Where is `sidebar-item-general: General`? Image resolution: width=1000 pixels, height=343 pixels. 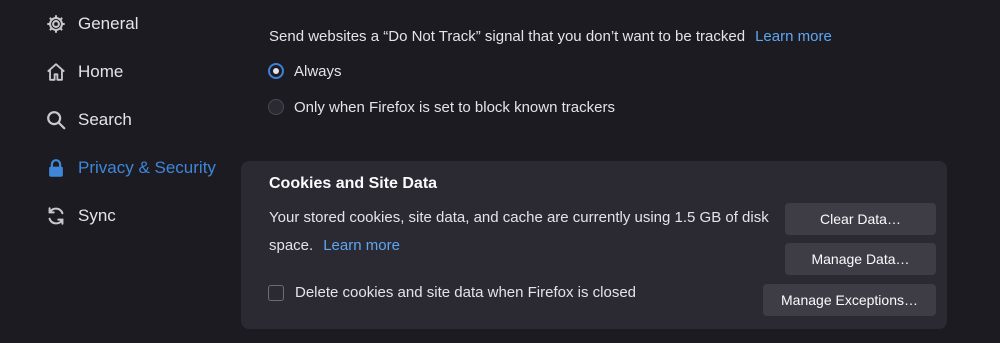 sidebar-item-general: General is located at coordinates (91, 24).